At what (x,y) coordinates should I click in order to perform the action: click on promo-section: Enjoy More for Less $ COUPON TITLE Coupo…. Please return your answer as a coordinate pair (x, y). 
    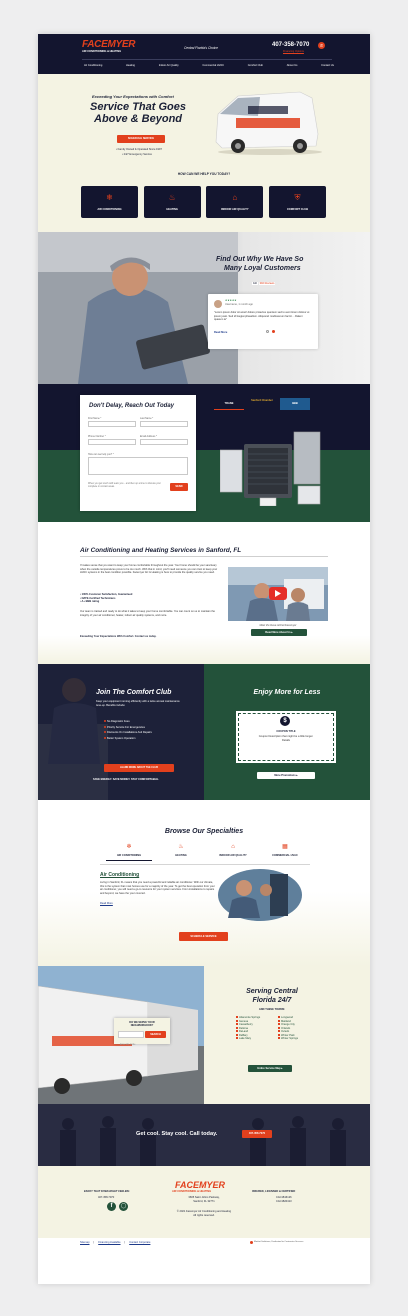
    Looking at the image, I should click on (287, 732).